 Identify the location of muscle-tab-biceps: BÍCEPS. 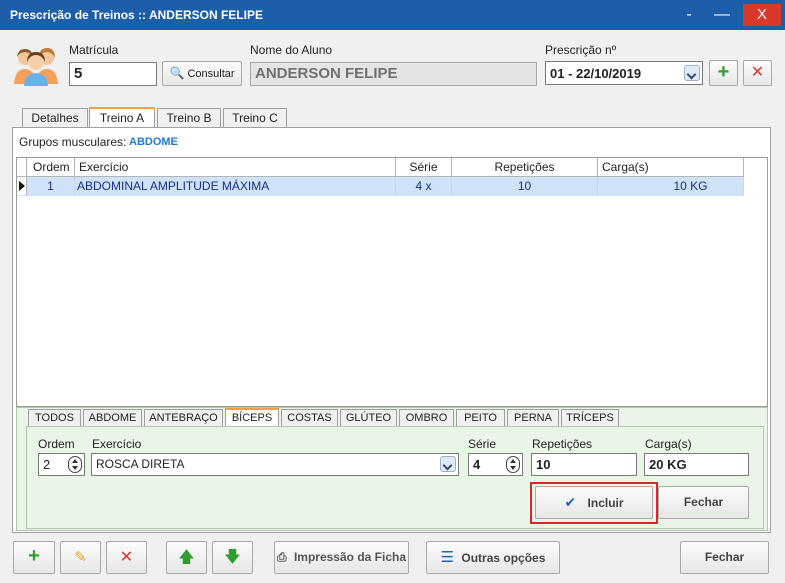
(252, 417).